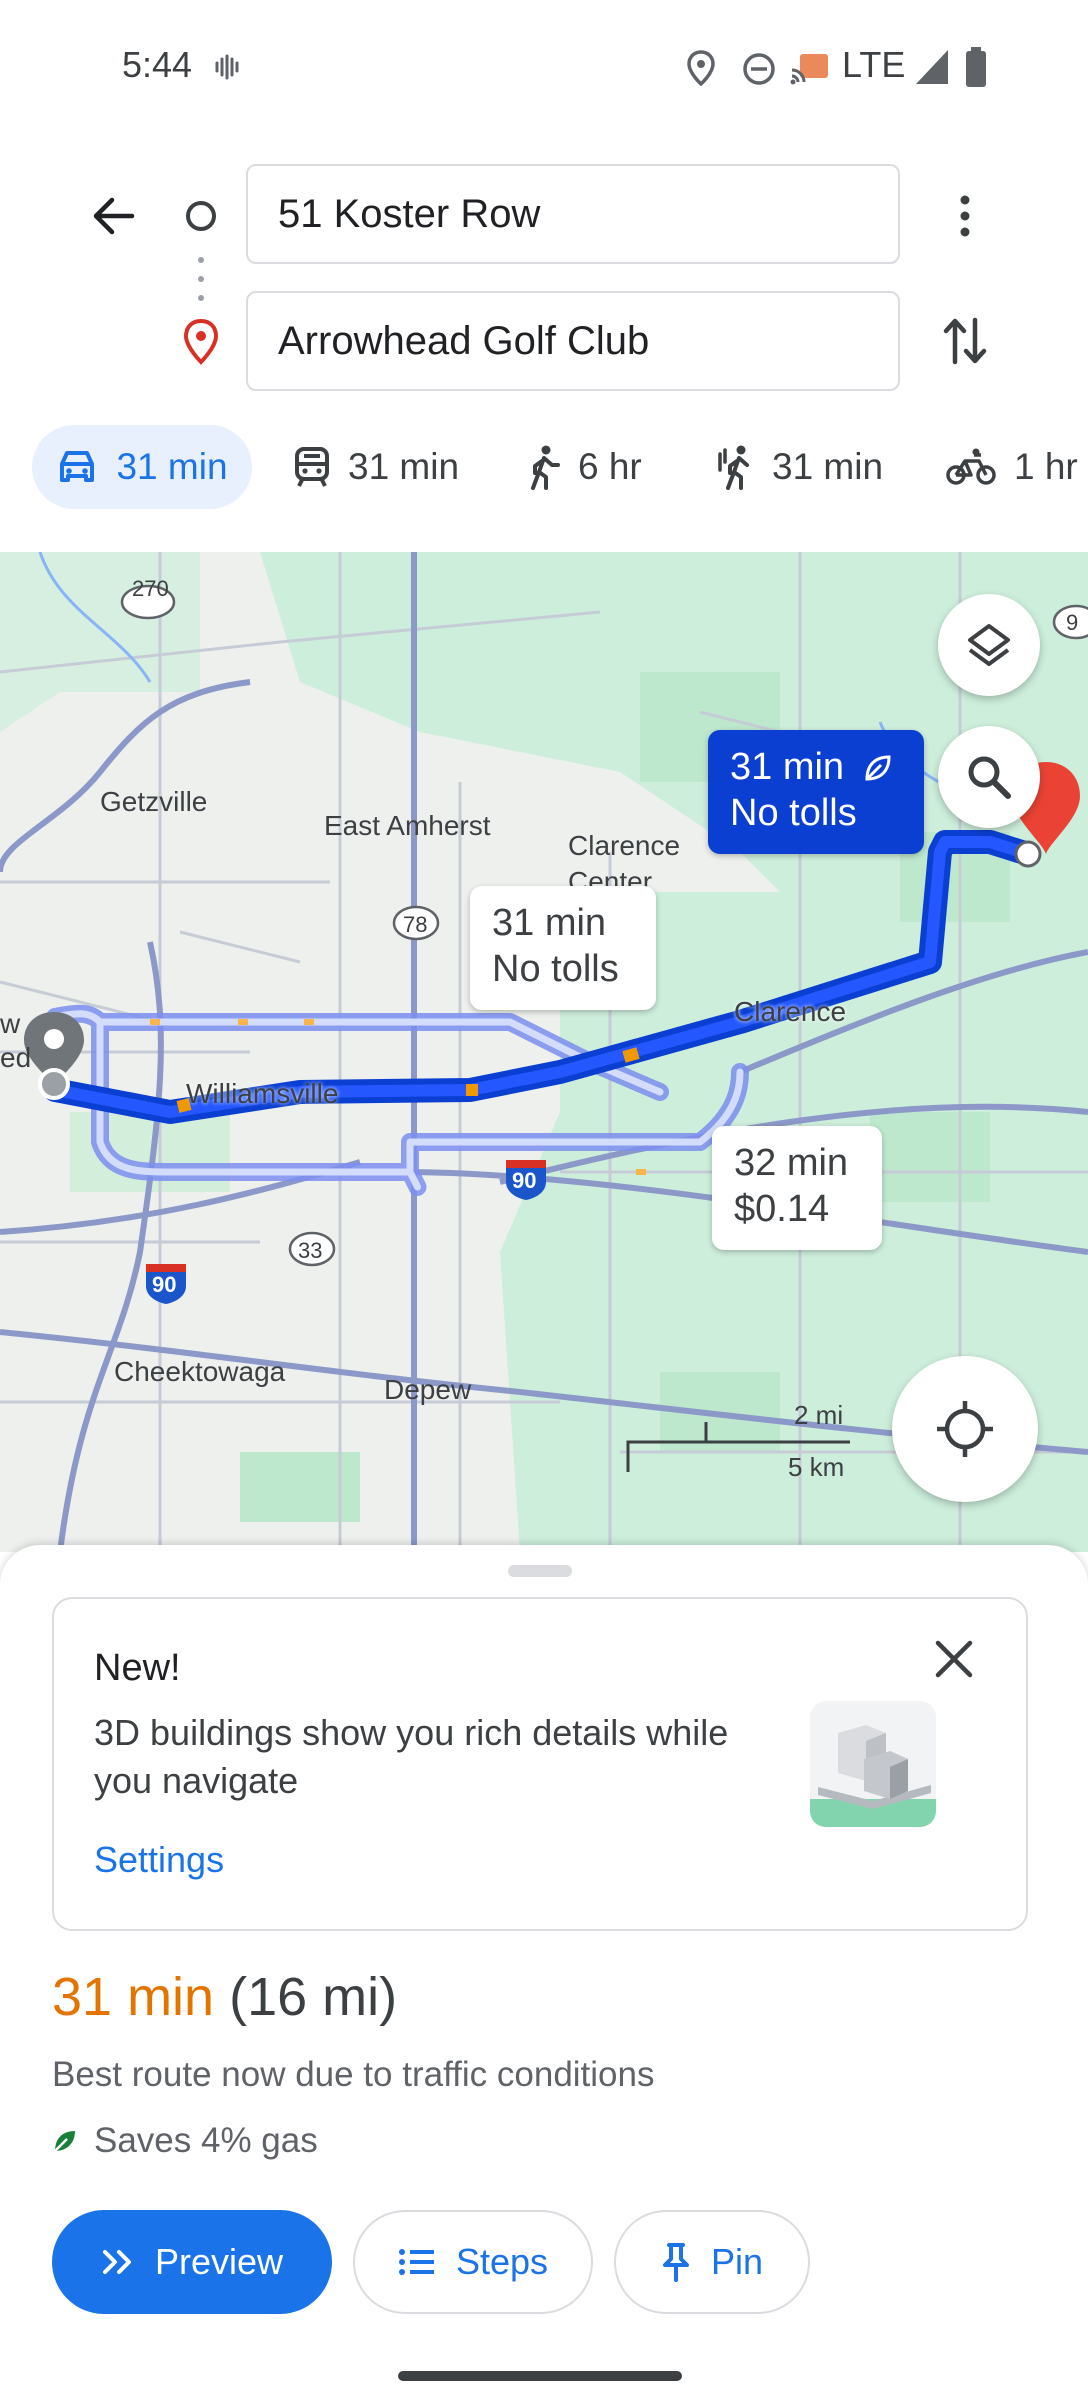 This screenshot has width=1088, height=2400. I want to click on bike-icon, so click(971, 466).